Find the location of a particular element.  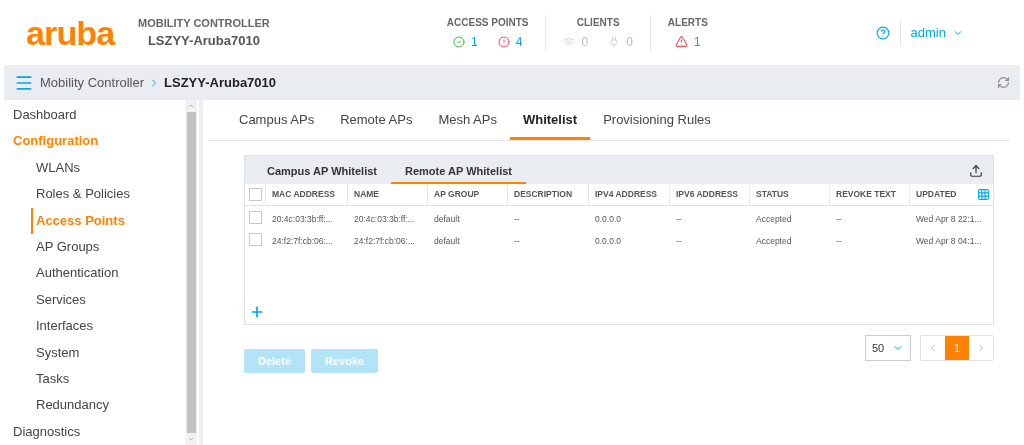

column-header: MAC ADDRESS is located at coordinates (303, 194).